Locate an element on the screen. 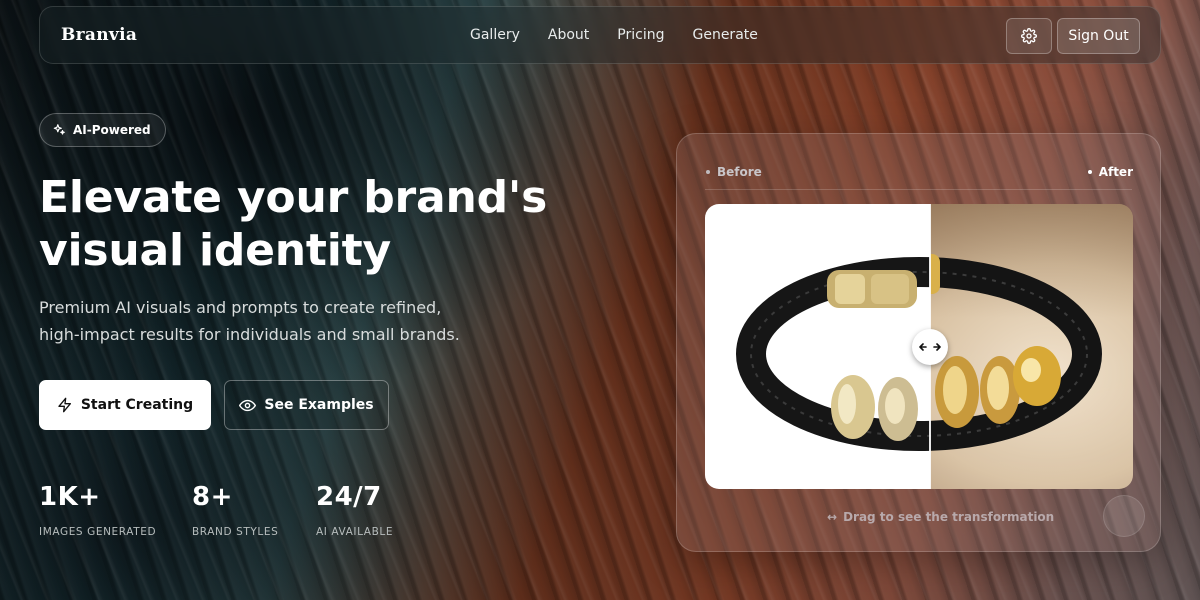  bracelet-after-illustration is located at coordinates (1016, 352).